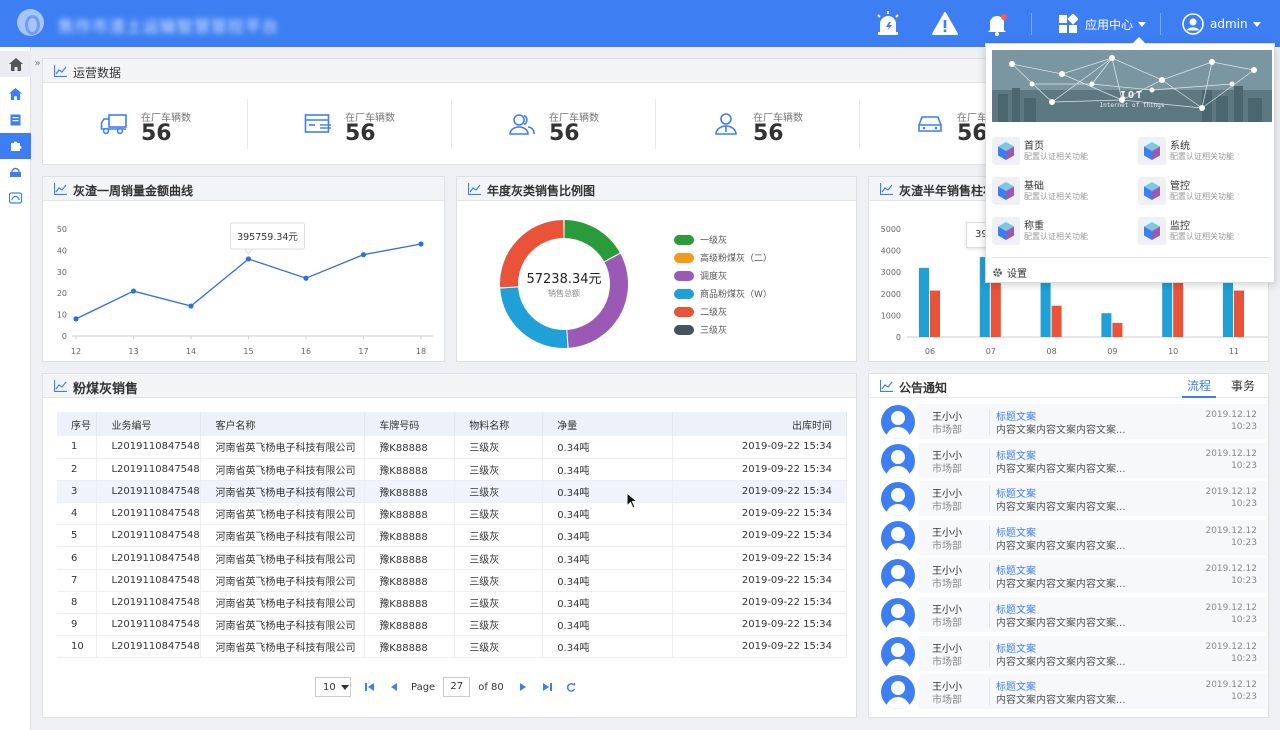  Describe the element at coordinates (888, 24) in the screenshot. I see `alarm-icon` at that location.